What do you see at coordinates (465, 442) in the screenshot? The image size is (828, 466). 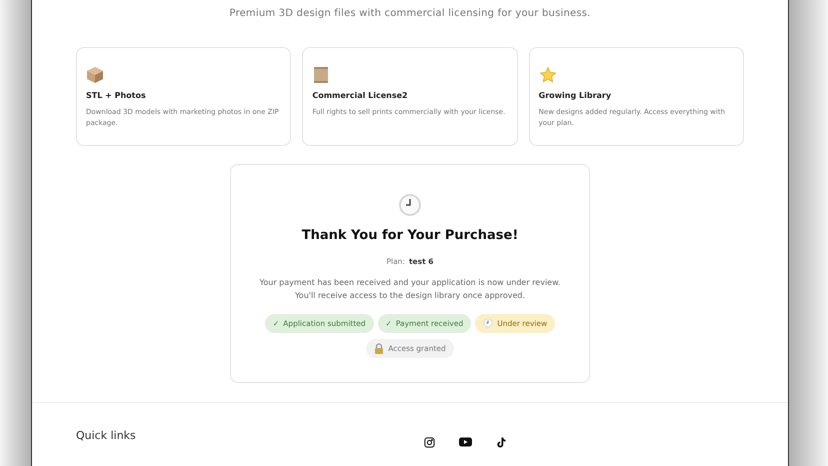 I see `youtube-icon` at bounding box center [465, 442].